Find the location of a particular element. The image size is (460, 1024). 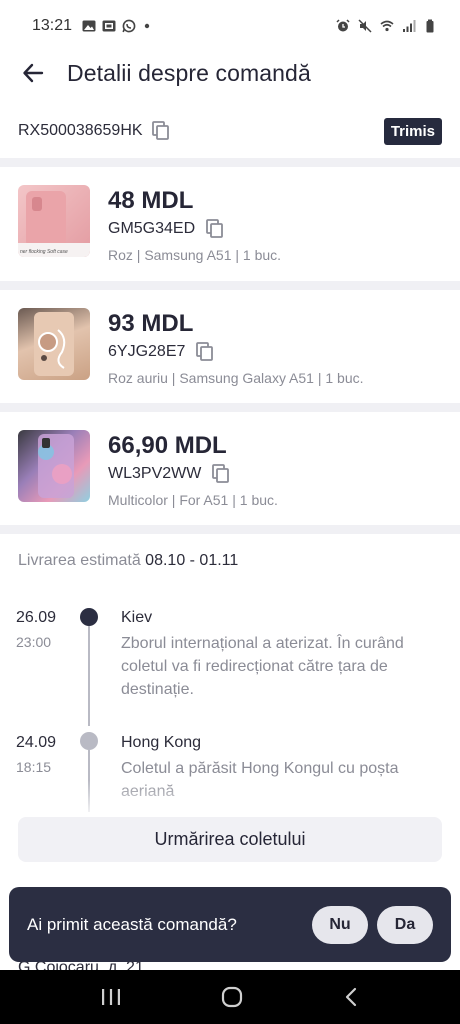

status-time: 13:21 is located at coordinates (52, 25).